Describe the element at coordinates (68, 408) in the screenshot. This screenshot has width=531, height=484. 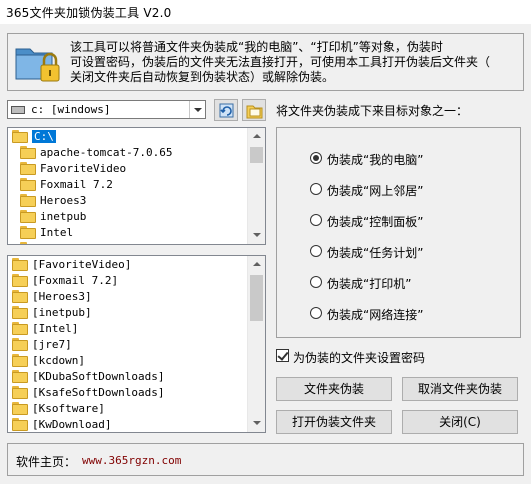
I see `list-item-label: [Ksoftware]` at that location.